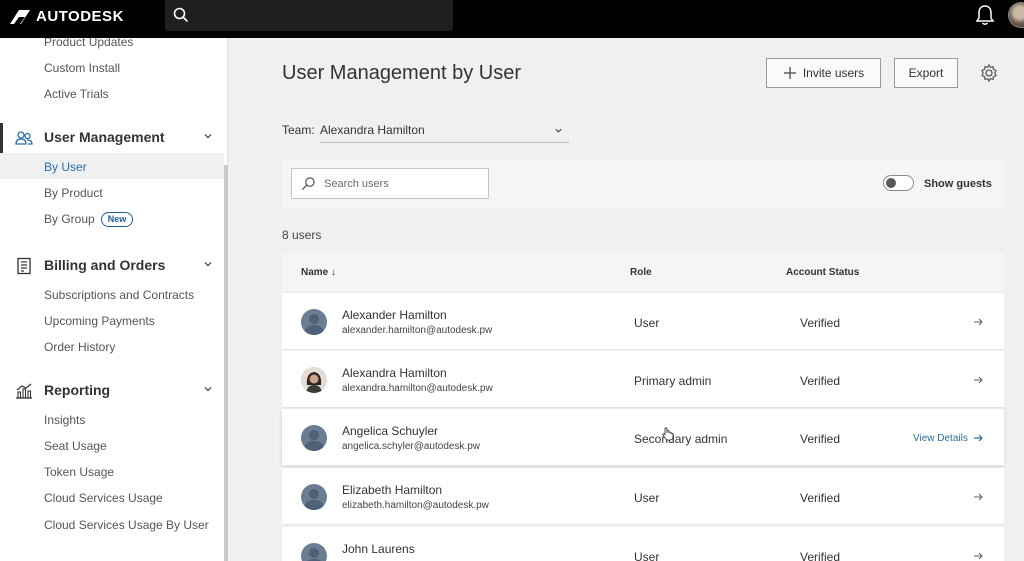  I want to click on user-email: alexandra.hamilton@autodesk.pw, so click(417, 388).